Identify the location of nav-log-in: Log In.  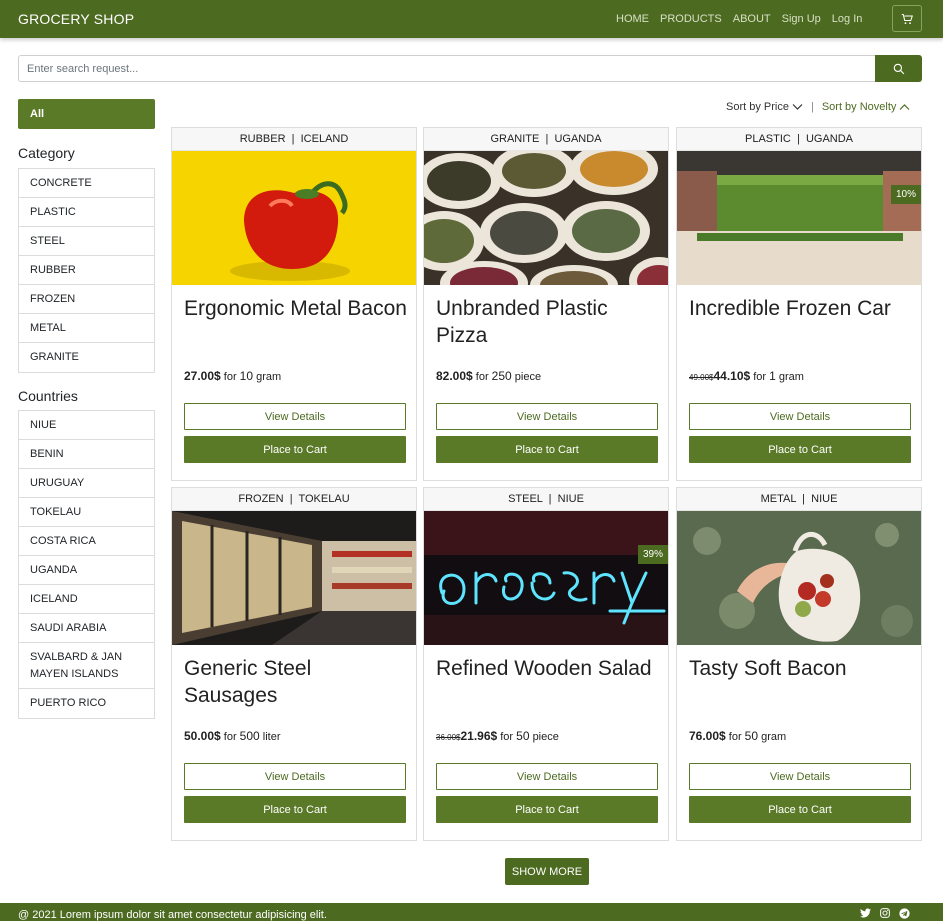
(847, 19).